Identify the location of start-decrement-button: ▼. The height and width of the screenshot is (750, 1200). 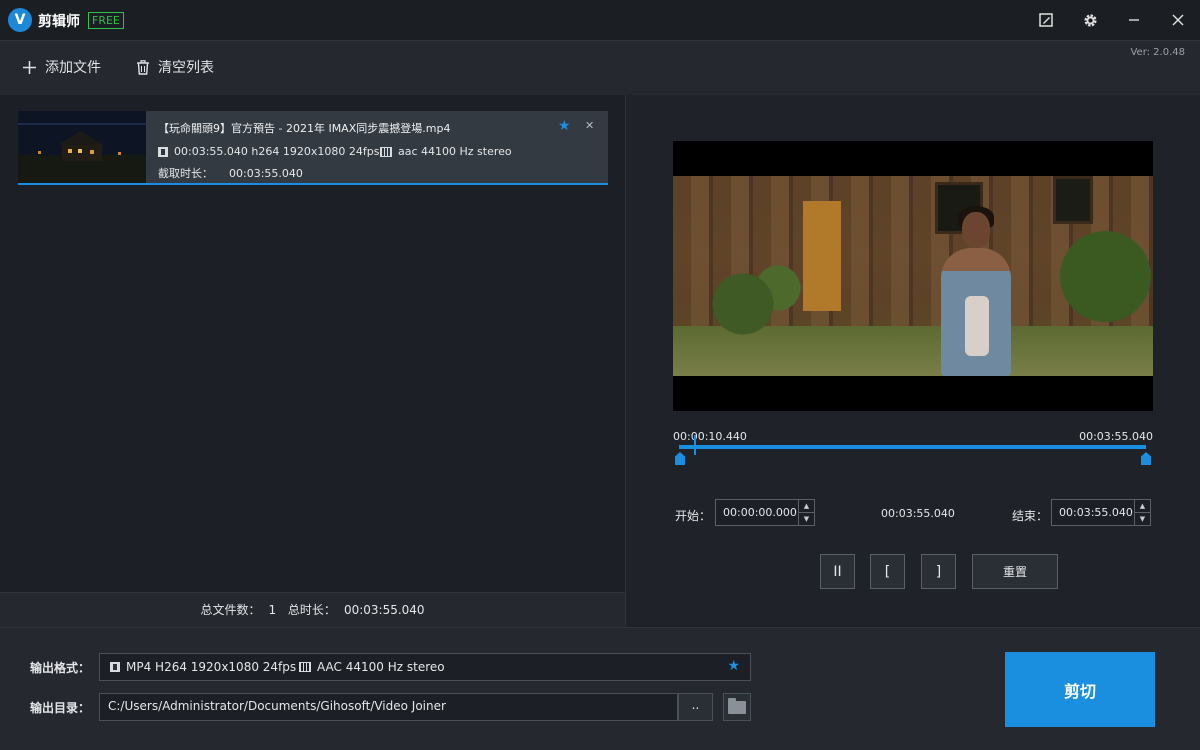
(806, 518).